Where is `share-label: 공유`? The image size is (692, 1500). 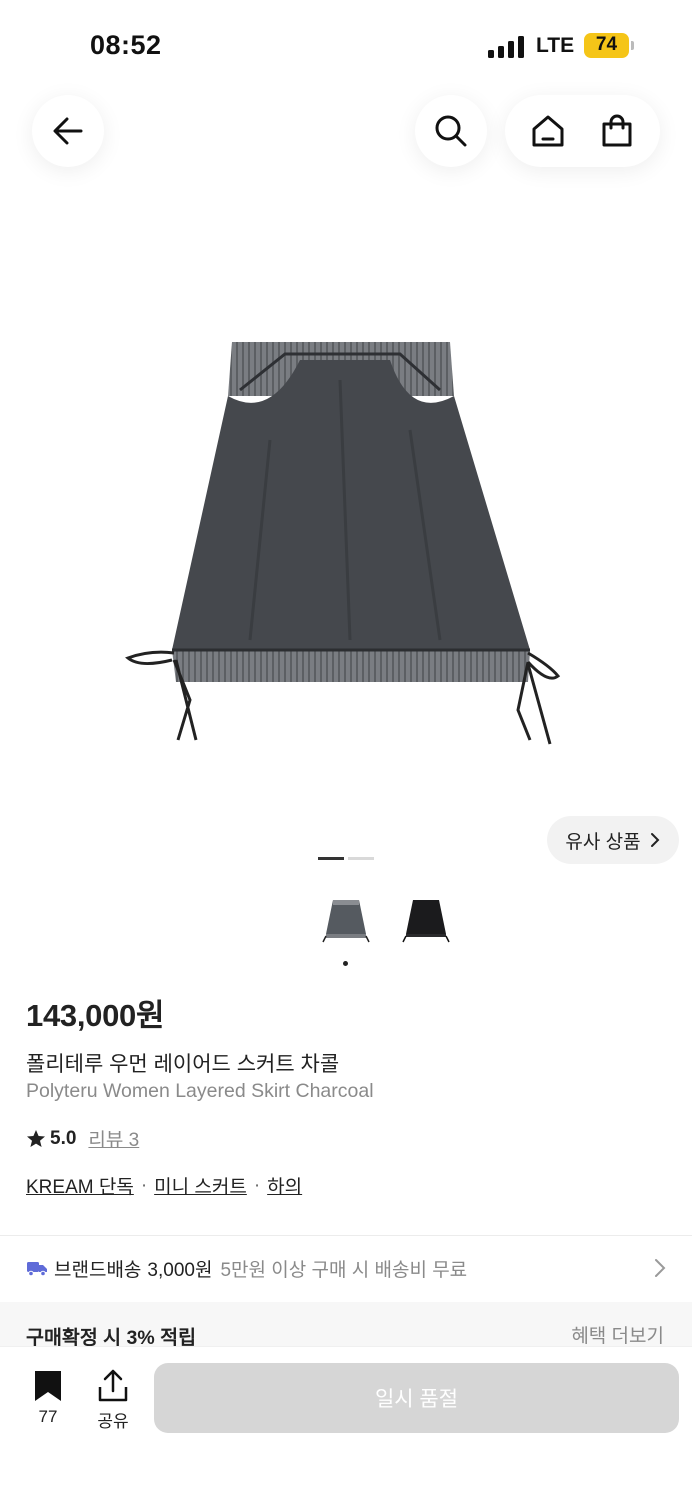 share-label: 공유 is located at coordinates (113, 1421).